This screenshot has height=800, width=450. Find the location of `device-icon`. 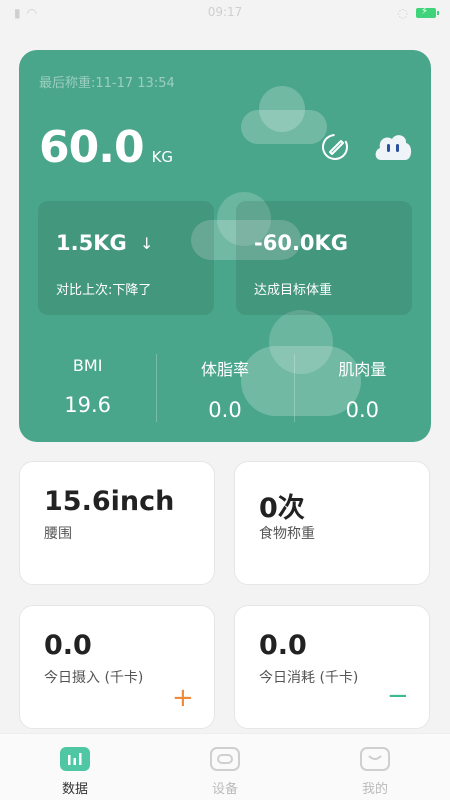

device-icon is located at coordinates (225, 759).